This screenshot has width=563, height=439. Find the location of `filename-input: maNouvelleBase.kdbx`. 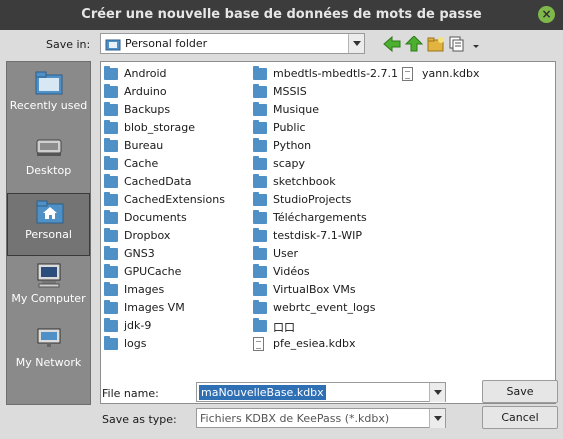

filename-input: maNouvelleBase.kdbx is located at coordinates (321, 392).